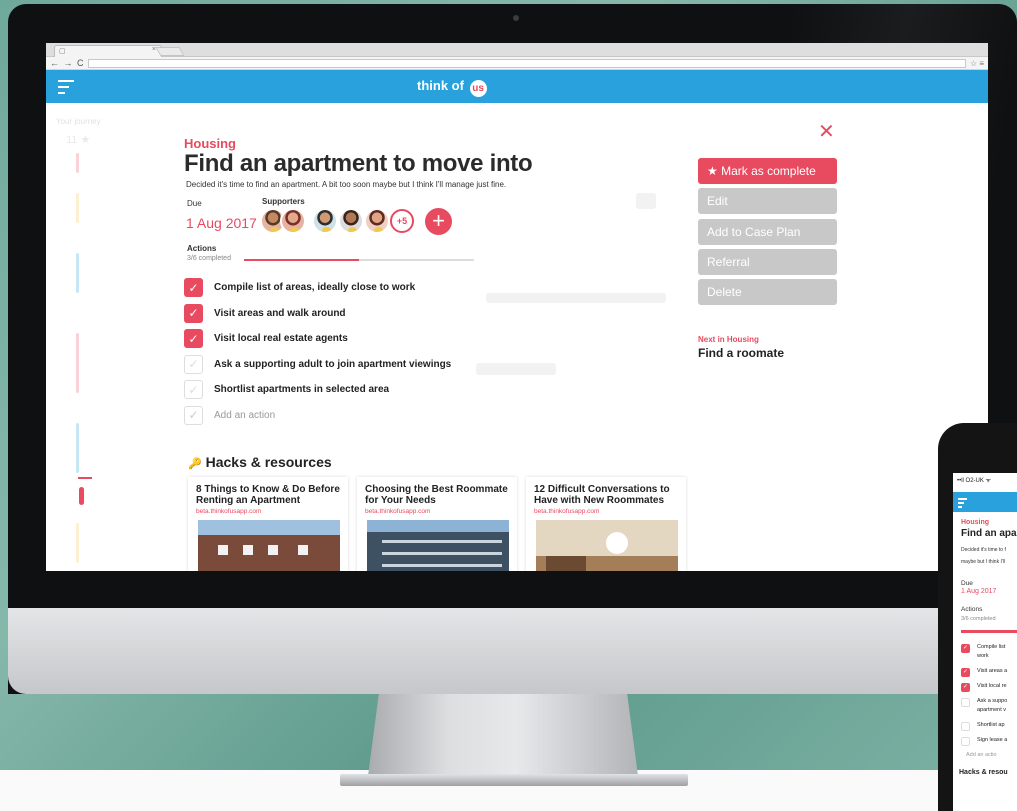 This screenshot has width=1017, height=811. Describe the element at coordinates (301, 260) in the screenshot. I see `actions-progress-fill` at that location.